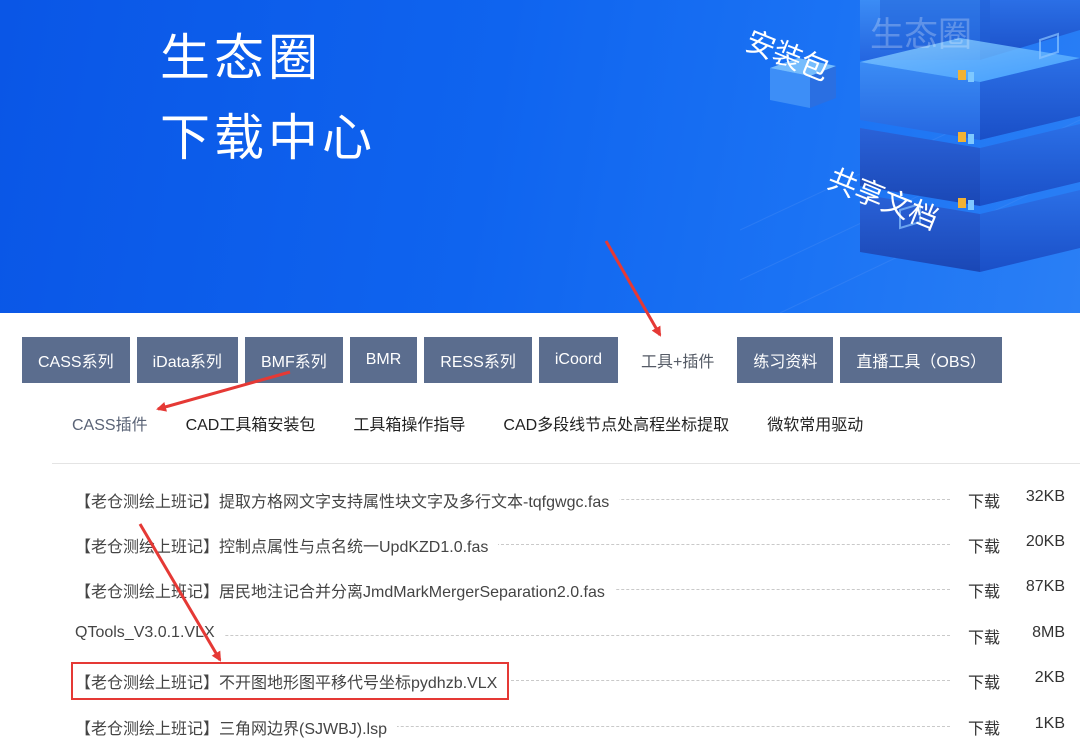 Image resolution: width=1080 pixels, height=749 pixels. I want to click on file-size: 8MB, so click(1048, 632).